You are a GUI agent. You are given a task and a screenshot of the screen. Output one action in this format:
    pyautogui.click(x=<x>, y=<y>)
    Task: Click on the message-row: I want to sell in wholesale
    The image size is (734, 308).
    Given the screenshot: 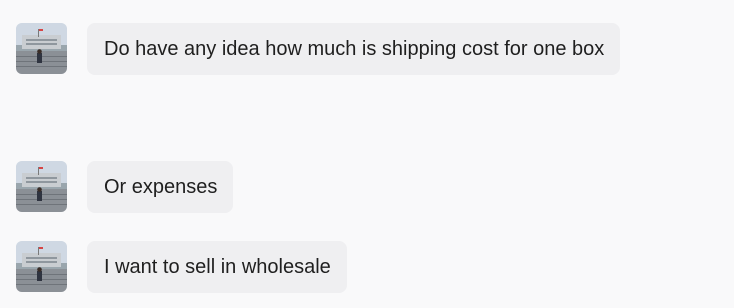 What is the action you would take?
    pyautogui.click(x=181, y=267)
    